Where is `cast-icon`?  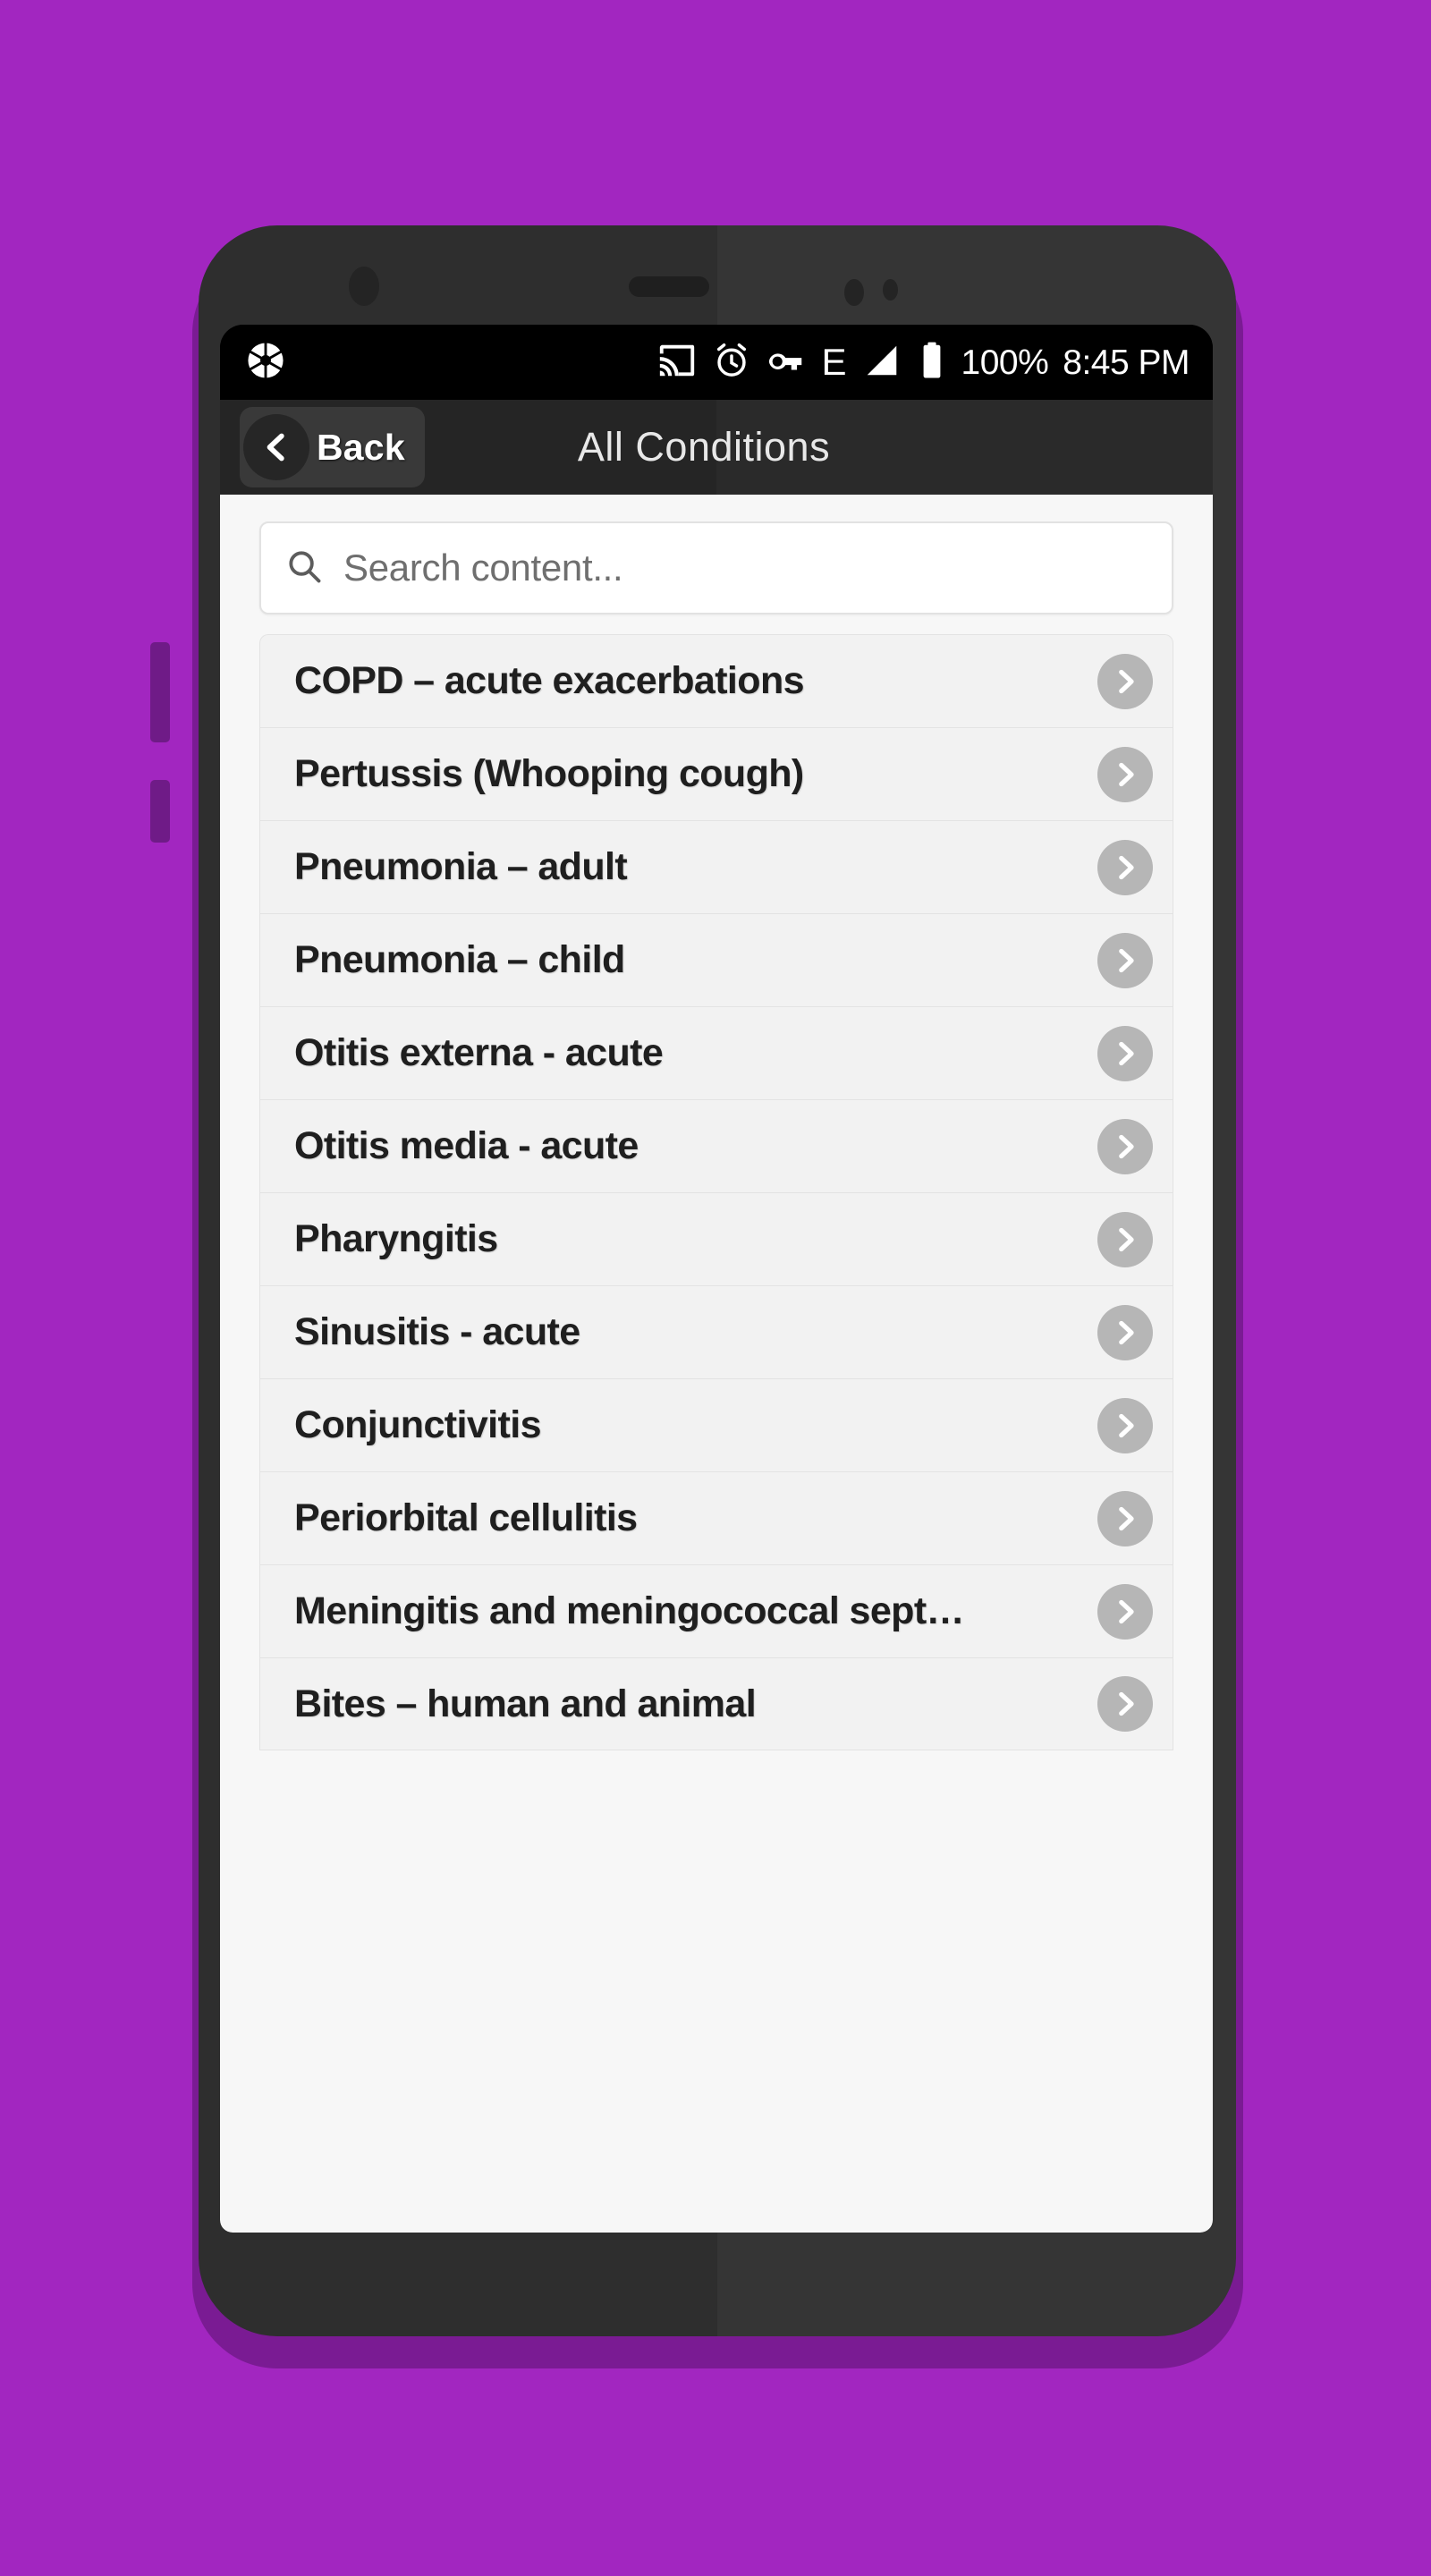 cast-icon is located at coordinates (677, 363).